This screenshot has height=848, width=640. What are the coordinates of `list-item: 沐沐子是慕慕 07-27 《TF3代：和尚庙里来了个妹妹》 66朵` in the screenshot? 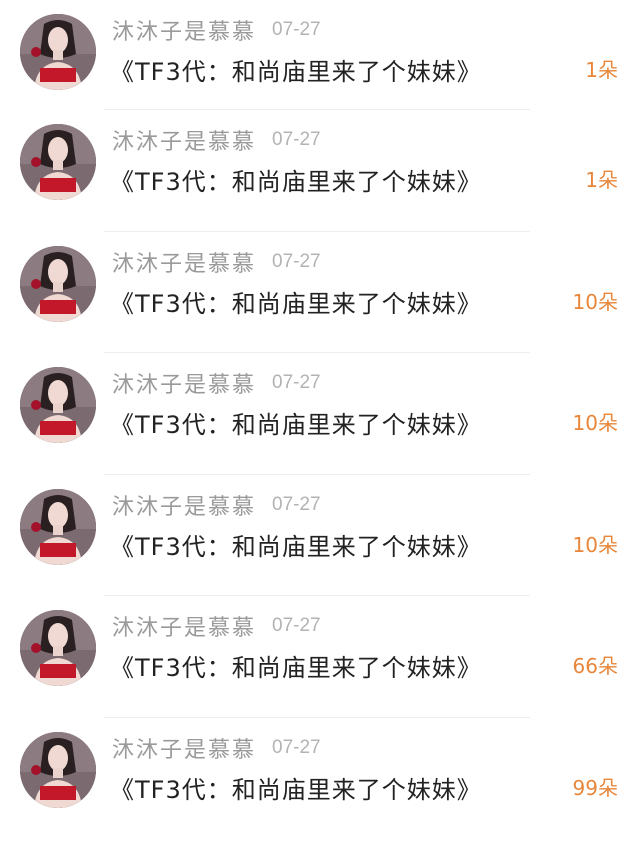 It's located at (320, 657).